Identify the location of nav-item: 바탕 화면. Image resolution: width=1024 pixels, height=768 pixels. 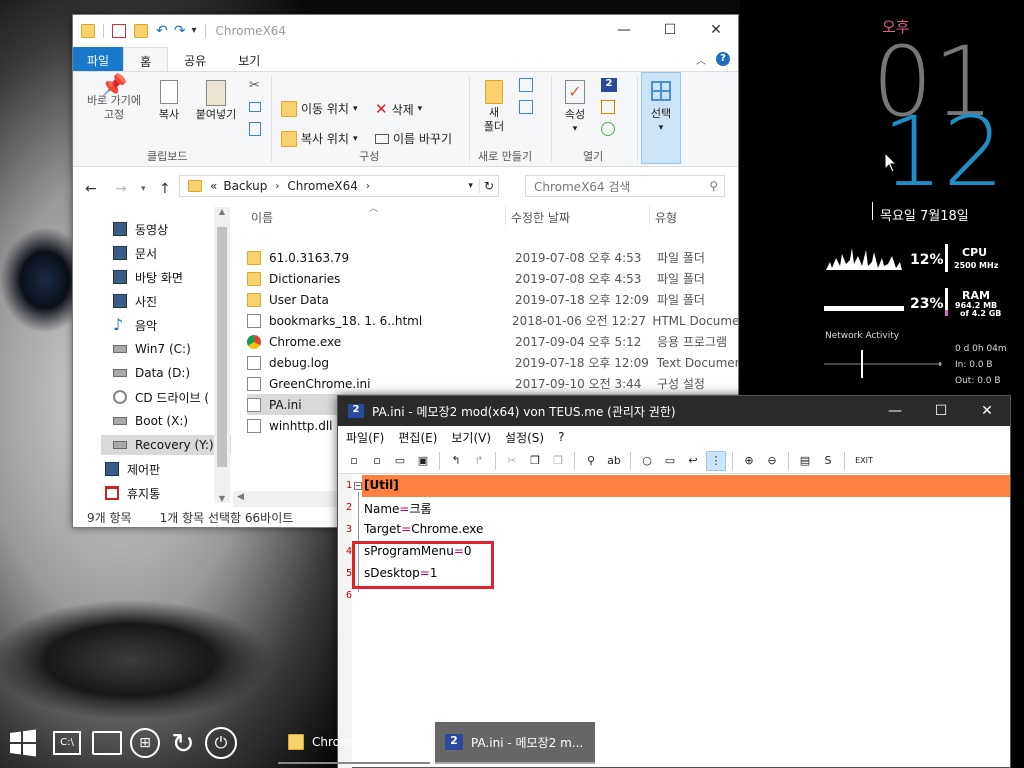
(148, 277).